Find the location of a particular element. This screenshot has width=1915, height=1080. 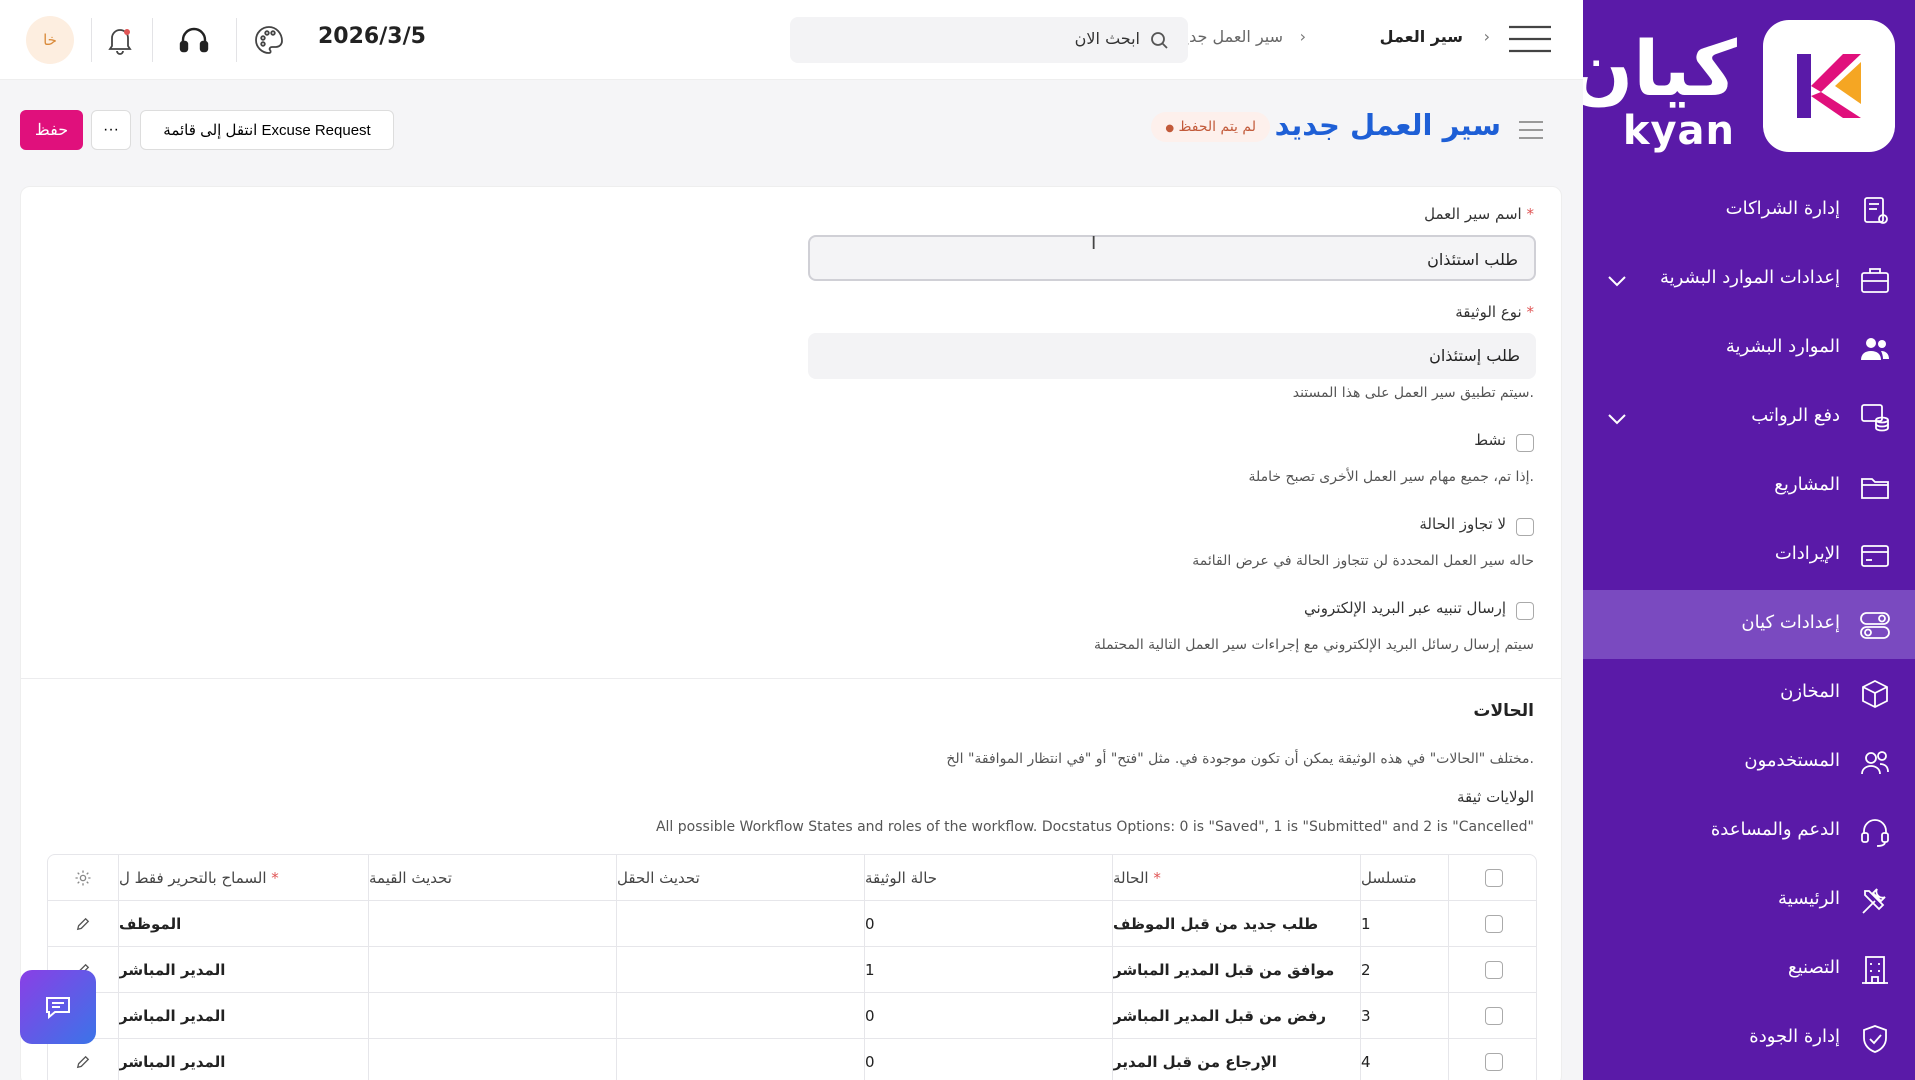

sidebar-item-hr-settings: إعدادات الموارد البشرية is located at coordinates (1749, 279).